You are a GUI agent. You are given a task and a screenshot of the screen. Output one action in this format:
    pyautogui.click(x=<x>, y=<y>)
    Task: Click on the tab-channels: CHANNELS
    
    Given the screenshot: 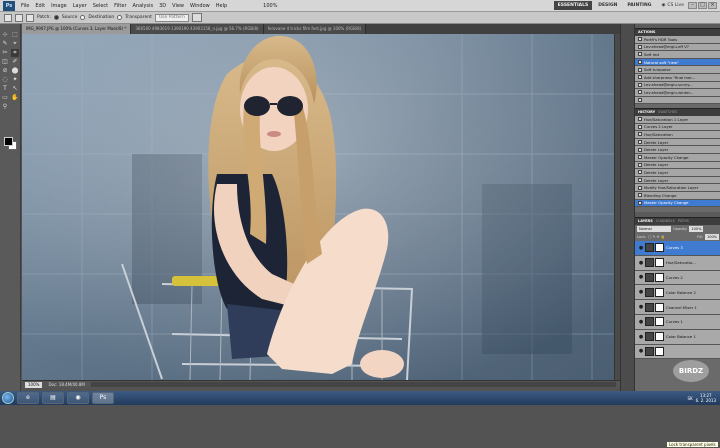 What is the action you would take?
    pyautogui.click(x=665, y=221)
    